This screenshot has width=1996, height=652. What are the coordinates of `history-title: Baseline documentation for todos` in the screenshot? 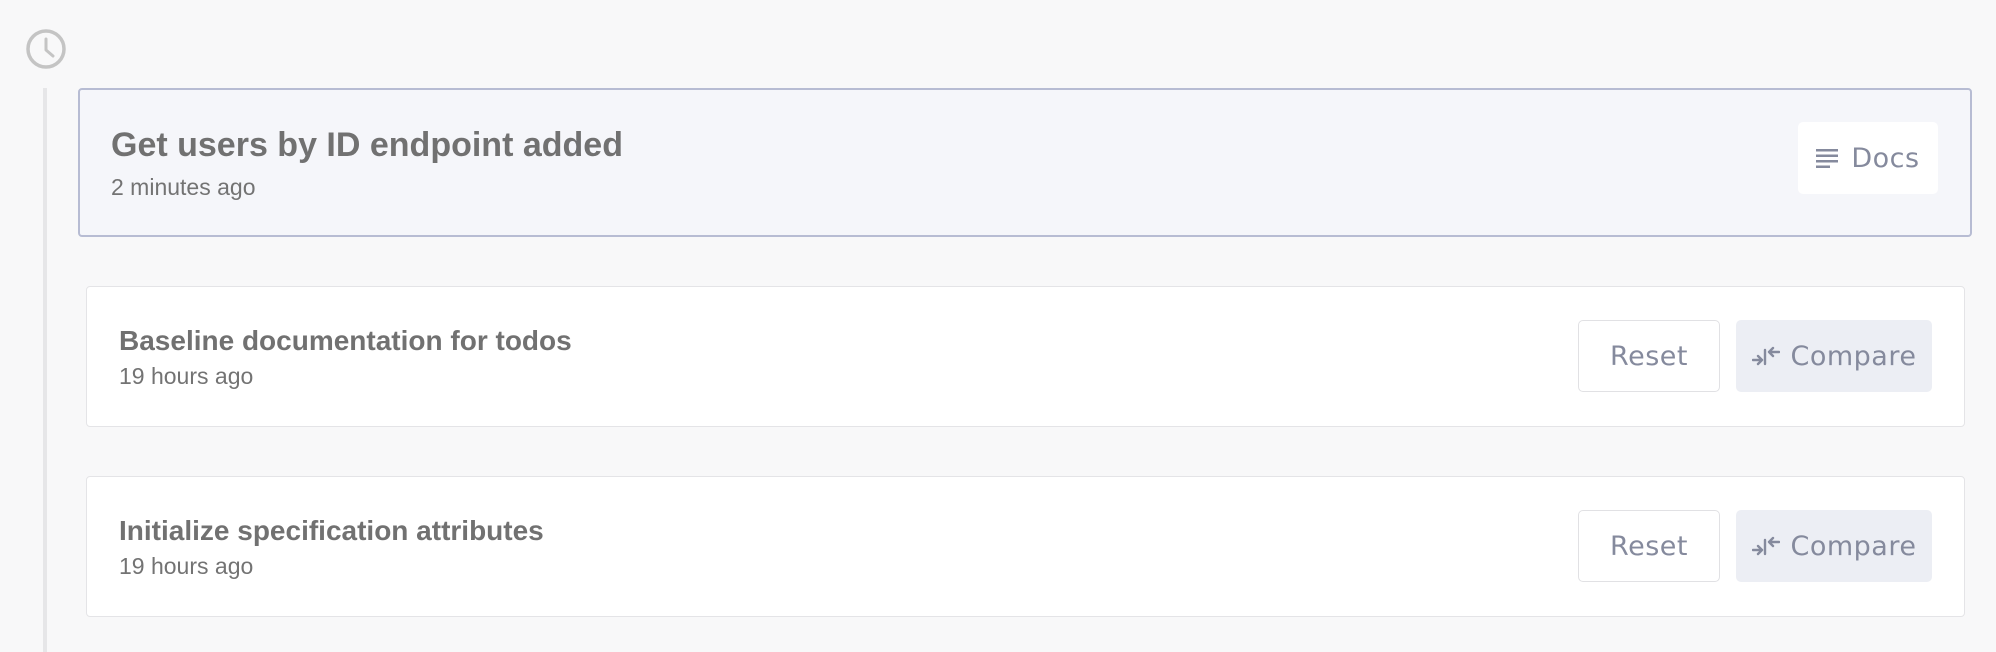 It's located at (345, 340).